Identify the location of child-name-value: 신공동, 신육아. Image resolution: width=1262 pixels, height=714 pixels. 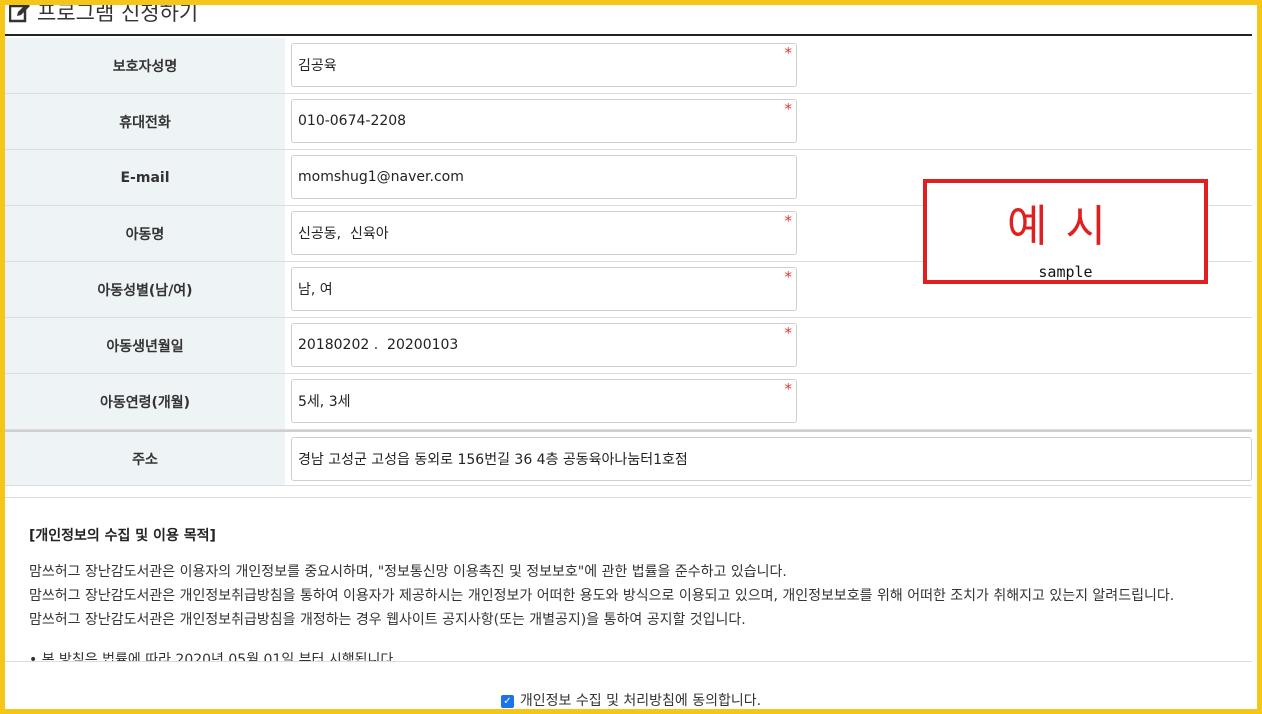
(343, 234).